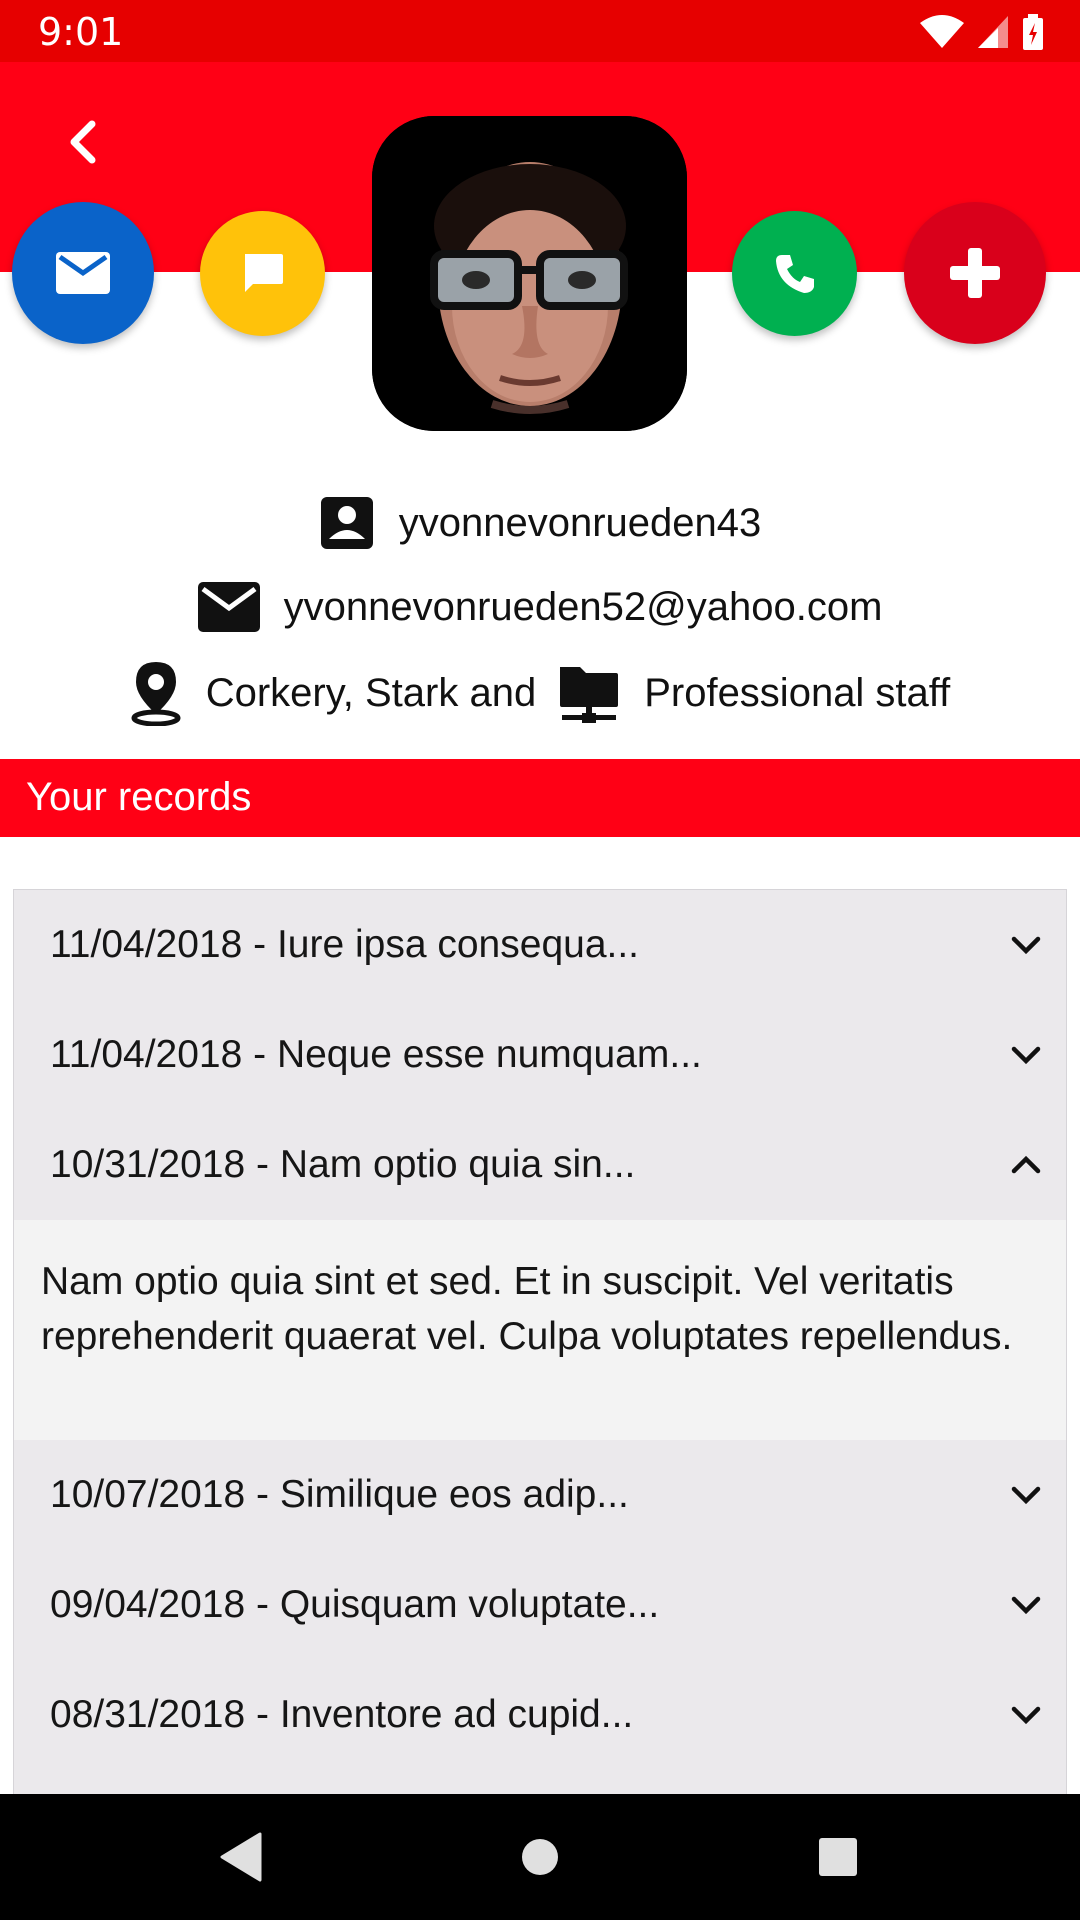  Describe the element at coordinates (371, 692) in the screenshot. I see `company-text: Corkery, Stark and` at that location.